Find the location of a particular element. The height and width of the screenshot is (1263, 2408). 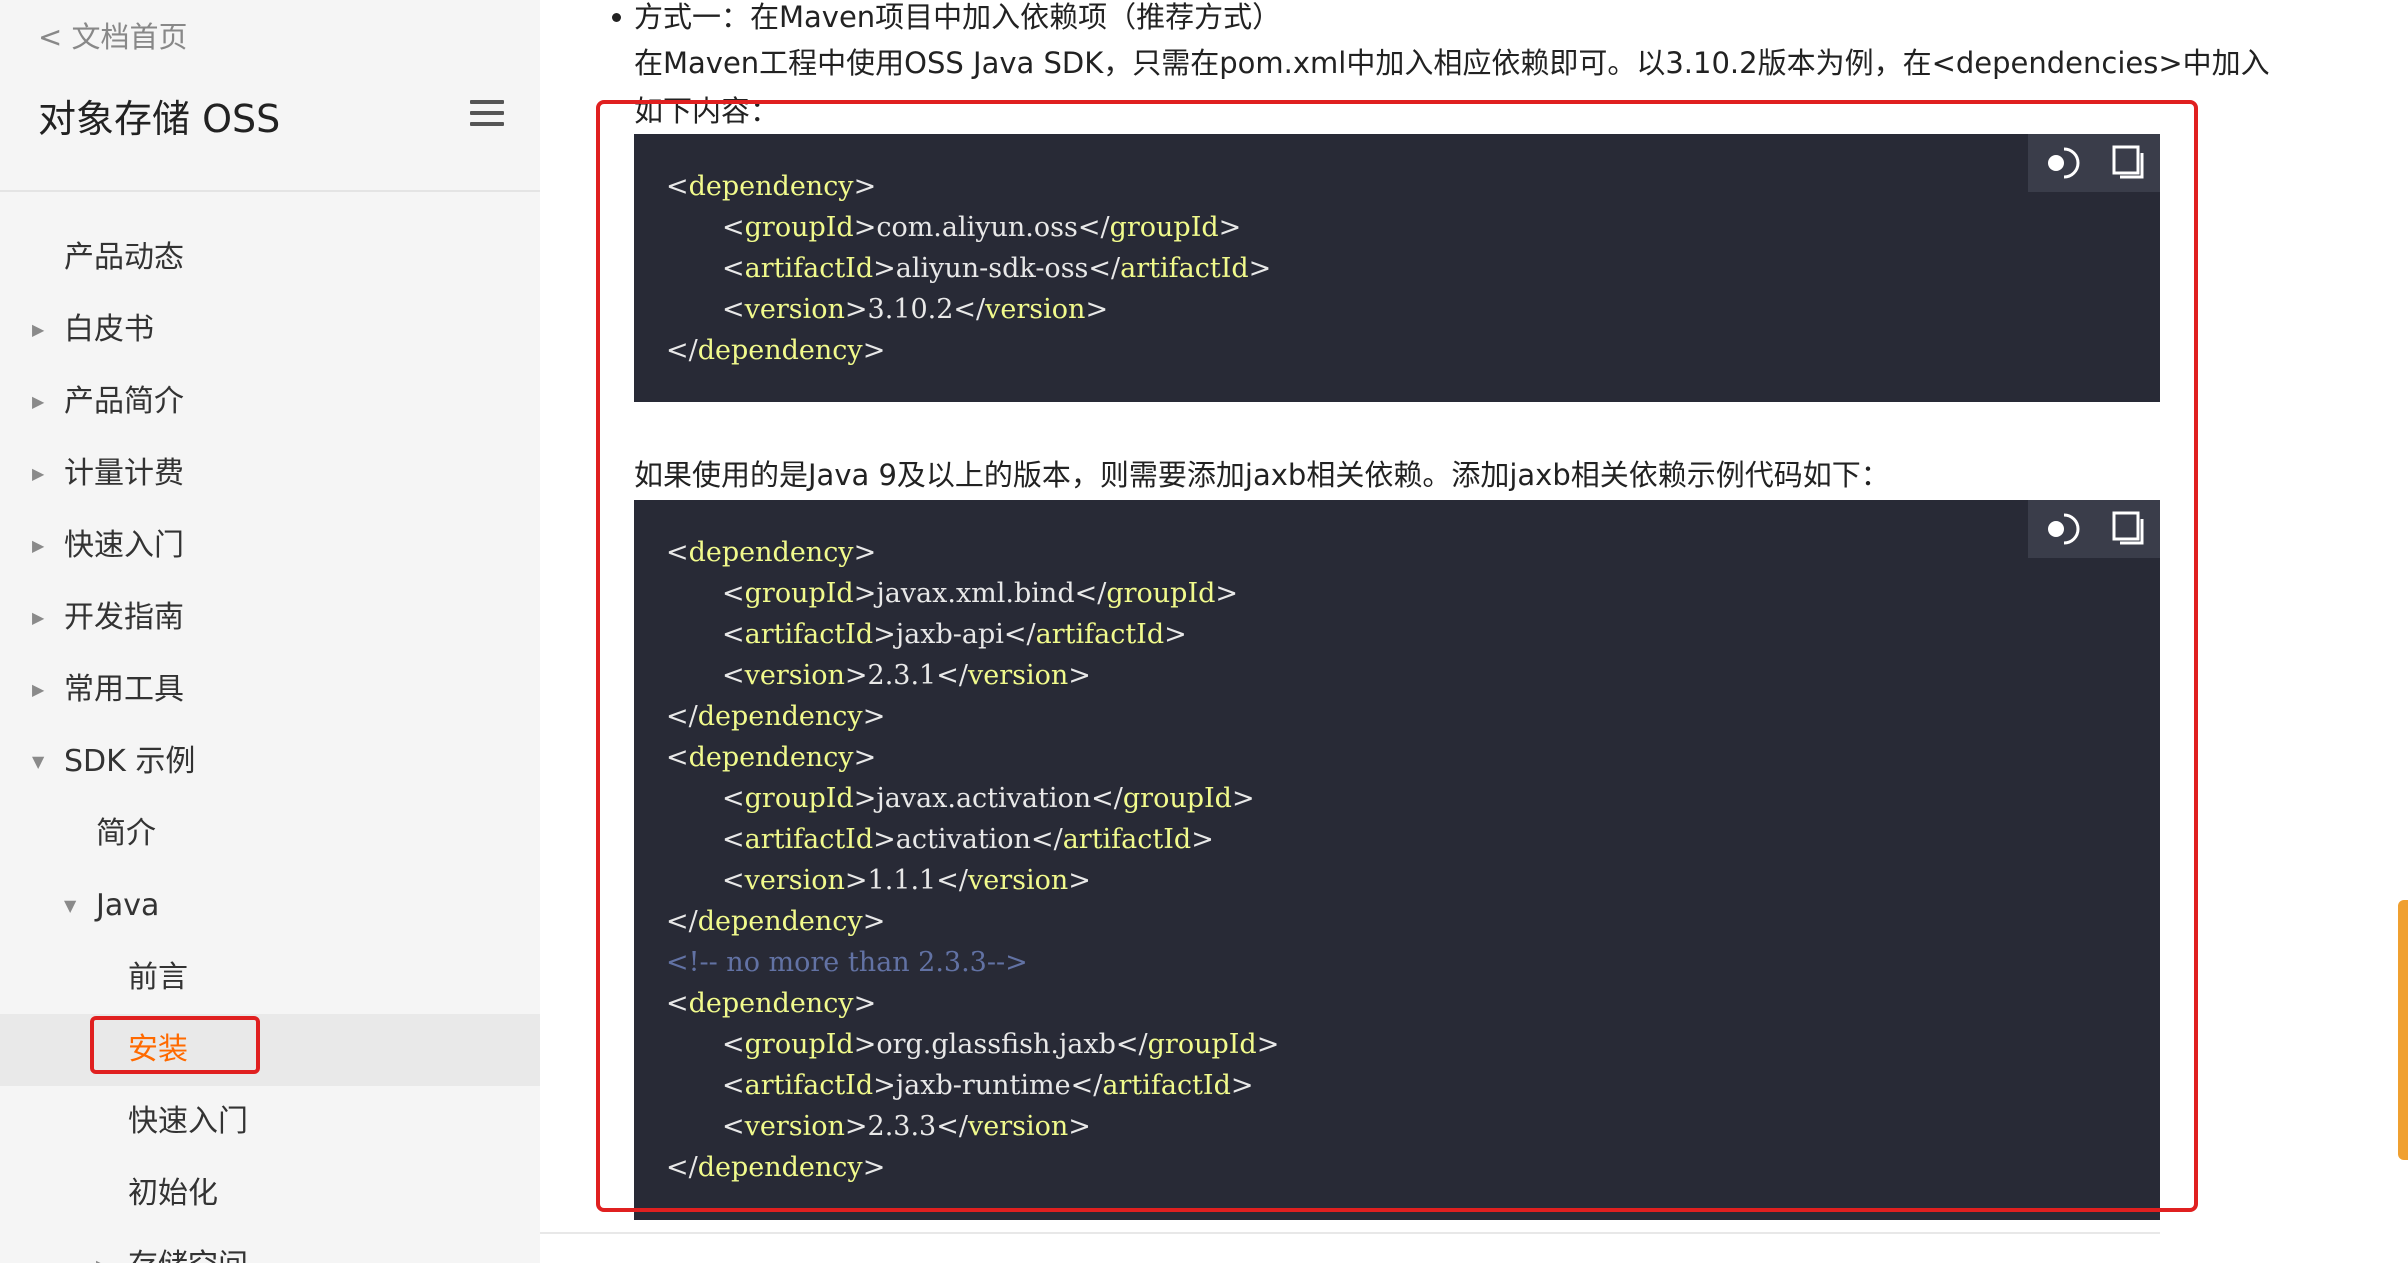

sidebar-item: 初始化 is located at coordinates (270, 1194).